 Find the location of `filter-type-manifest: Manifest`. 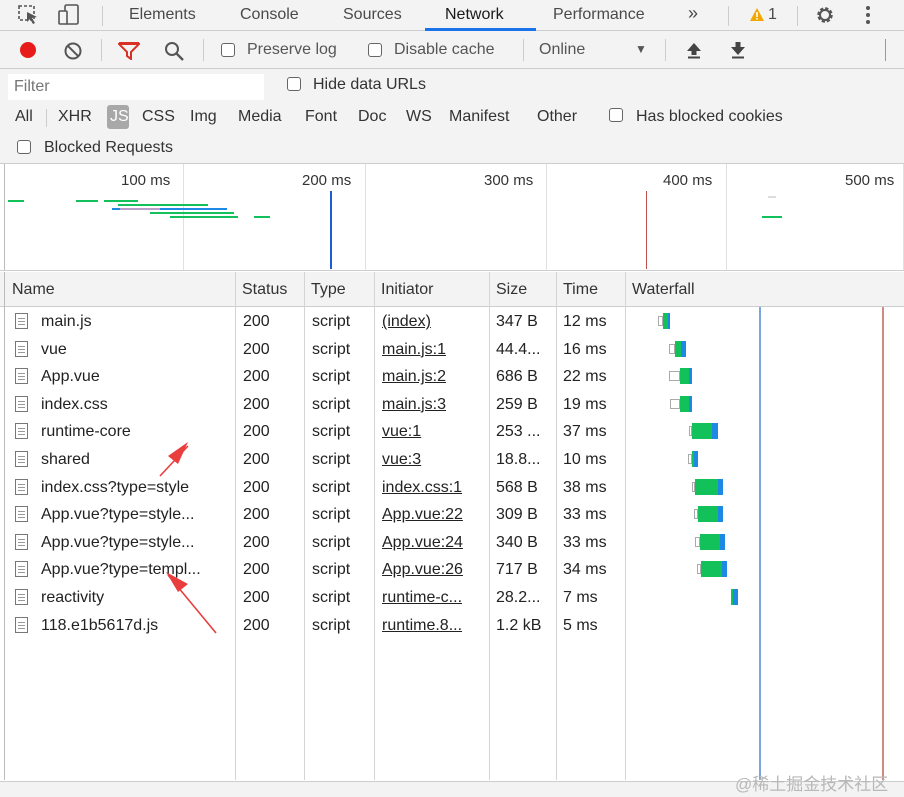

filter-type-manifest: Manifest is located at coordinates (479, 117).